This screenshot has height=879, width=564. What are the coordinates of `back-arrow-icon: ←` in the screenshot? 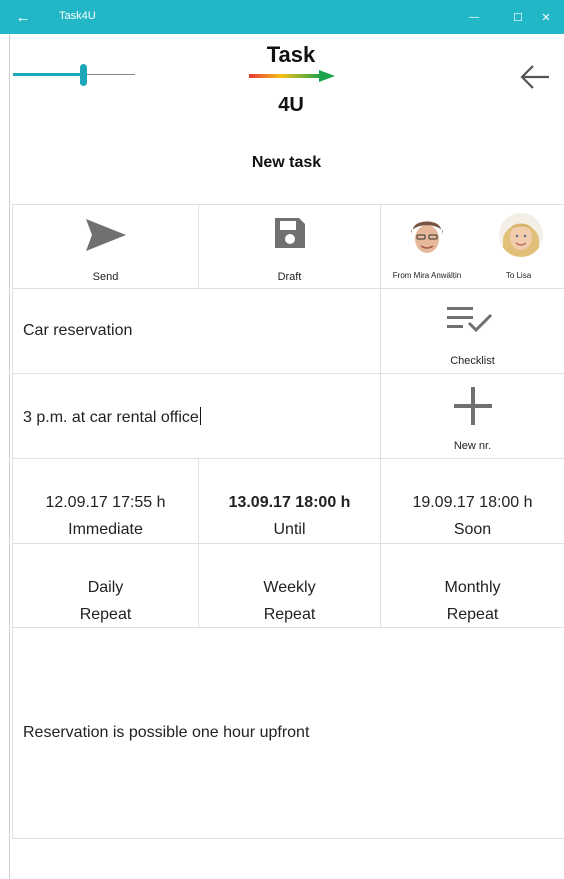 It's located at (23, 17).